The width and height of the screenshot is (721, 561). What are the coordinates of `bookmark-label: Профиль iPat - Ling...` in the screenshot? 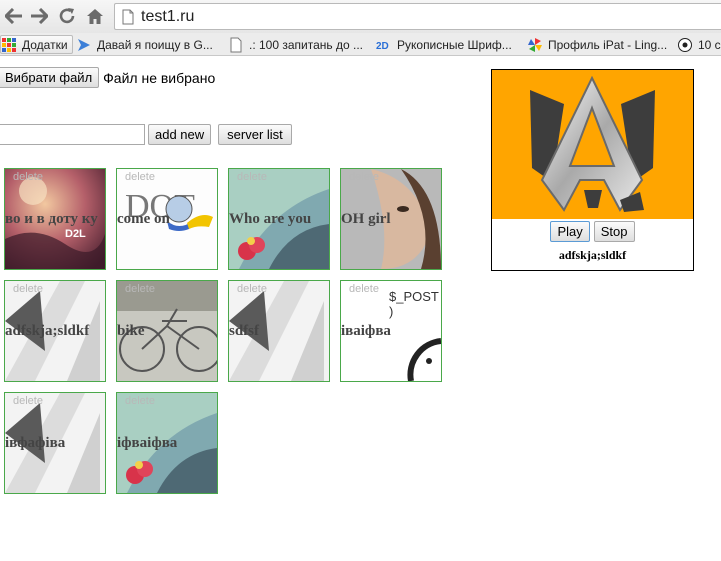 It's located at (608, 44).